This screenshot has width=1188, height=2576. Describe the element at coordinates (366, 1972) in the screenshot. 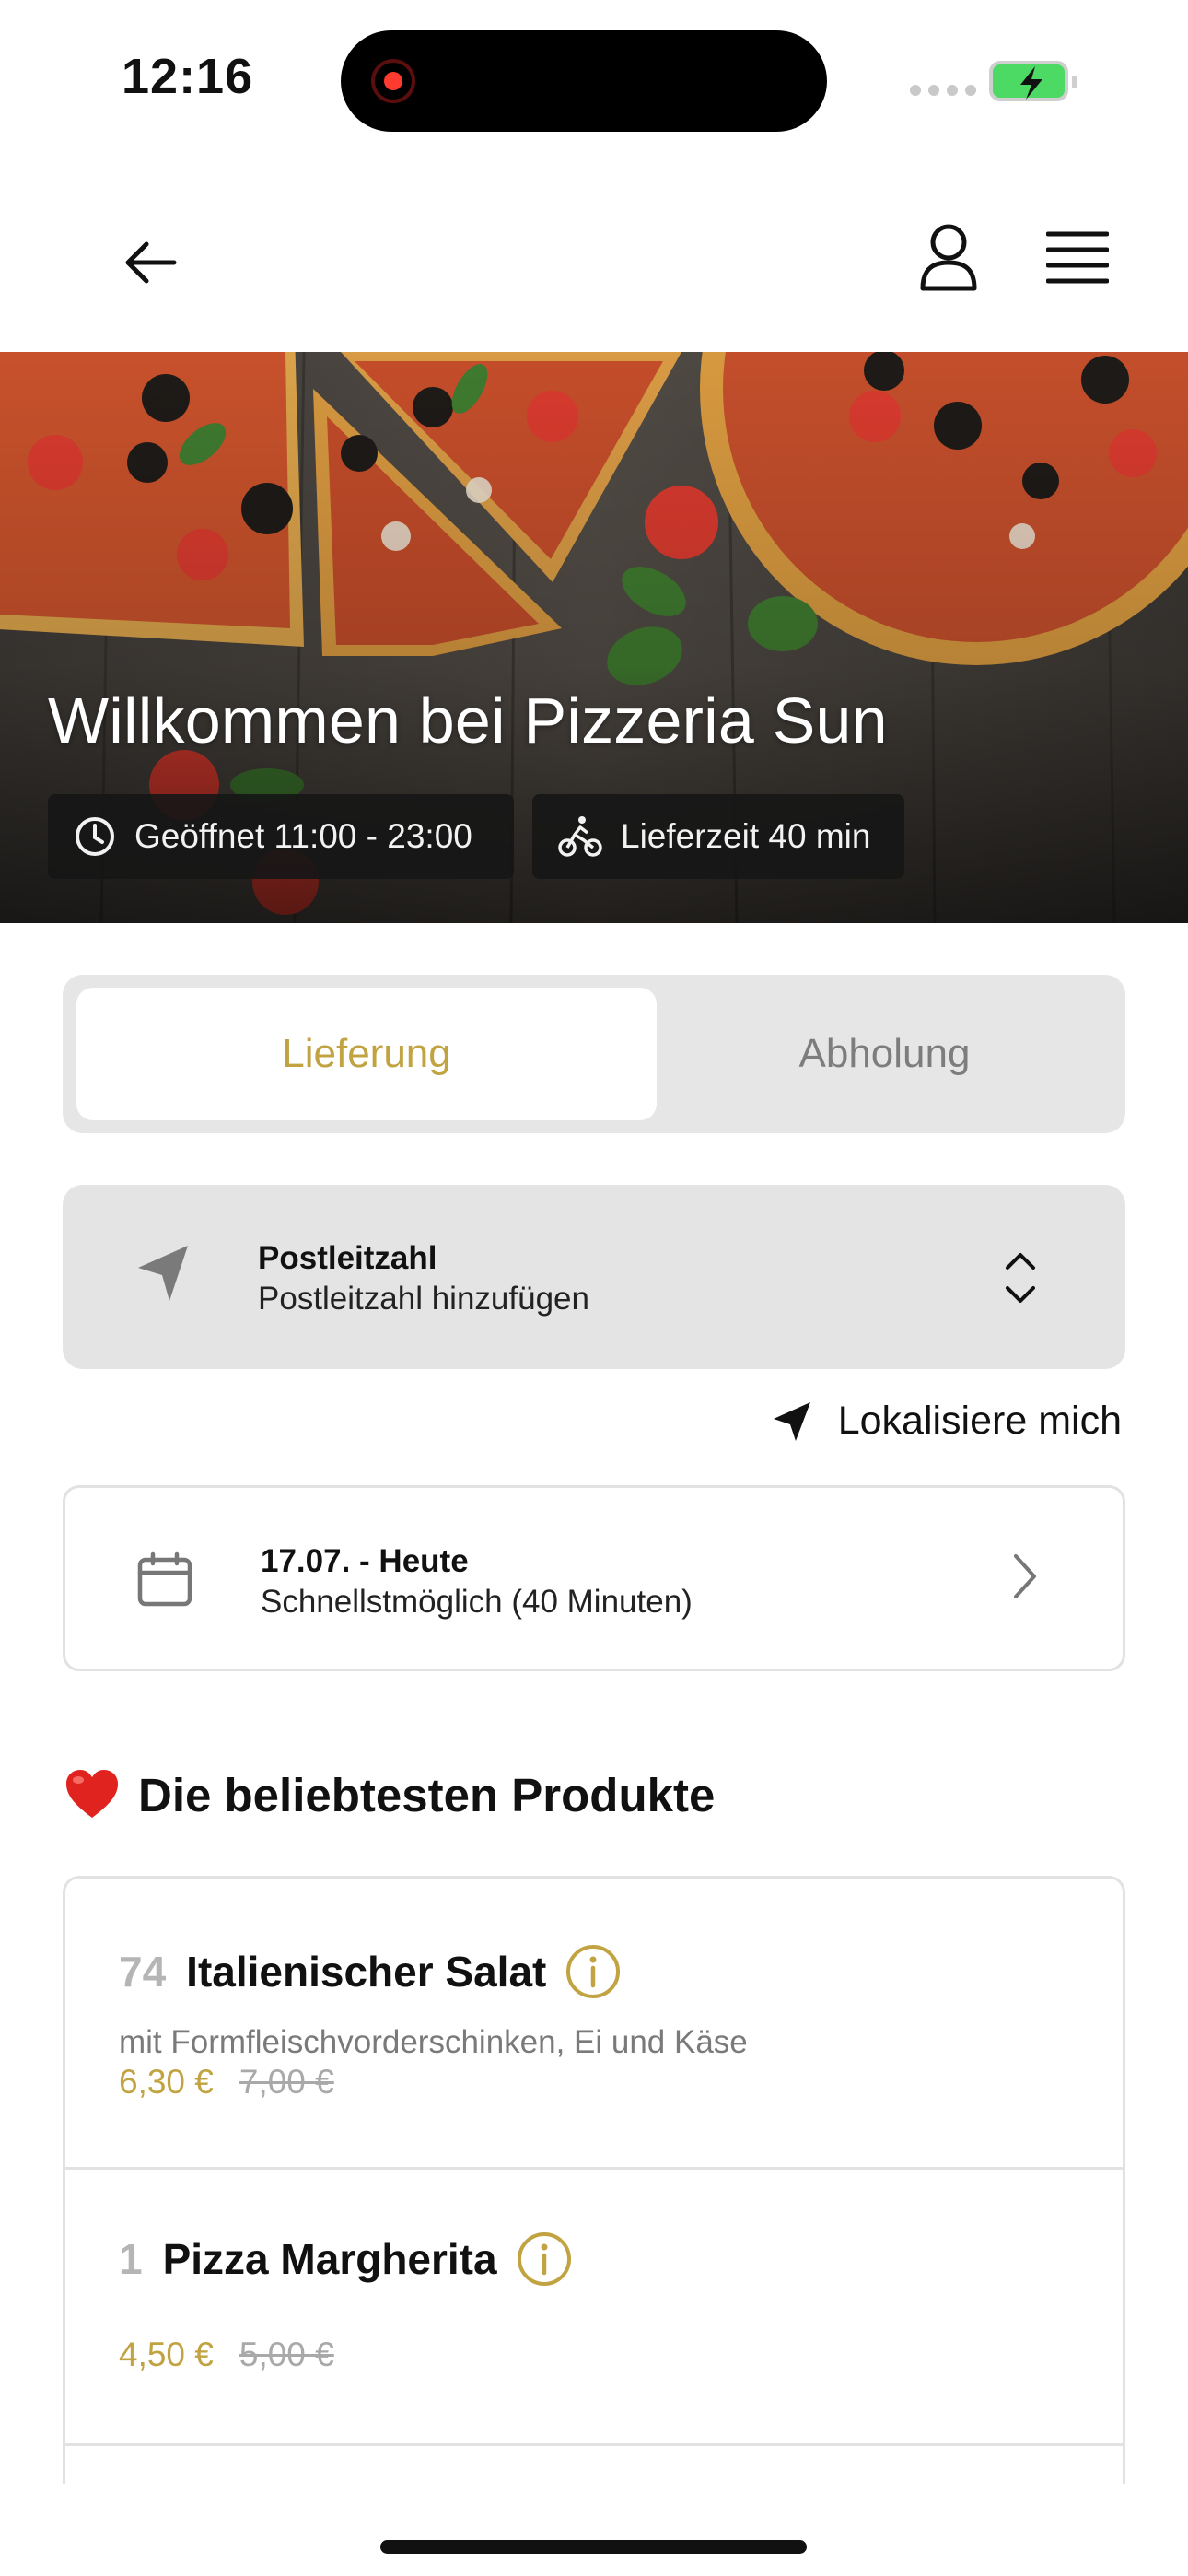

I see `product-name: Italienischer Salat` at that location.